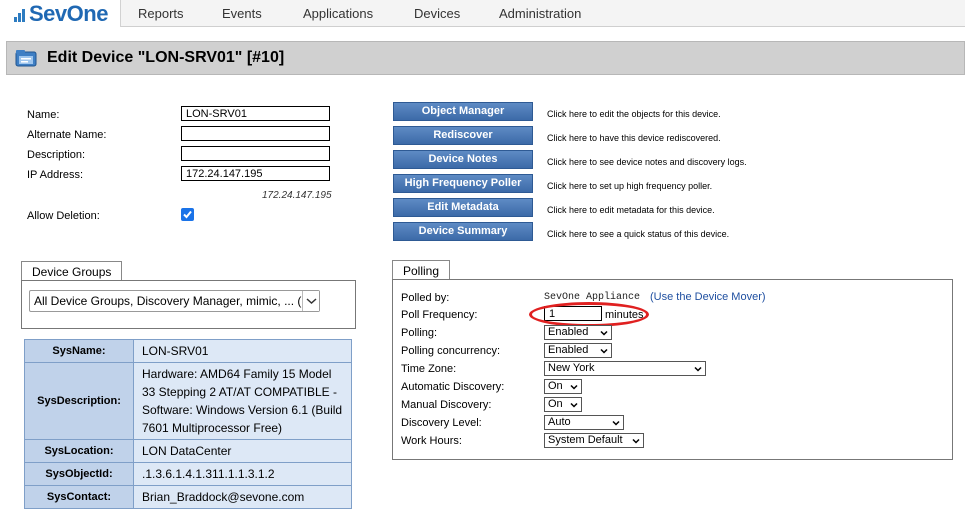 This screenshot has width=965, height=531. I want to click on allow-deletion-checkbox, so click(187, 214).